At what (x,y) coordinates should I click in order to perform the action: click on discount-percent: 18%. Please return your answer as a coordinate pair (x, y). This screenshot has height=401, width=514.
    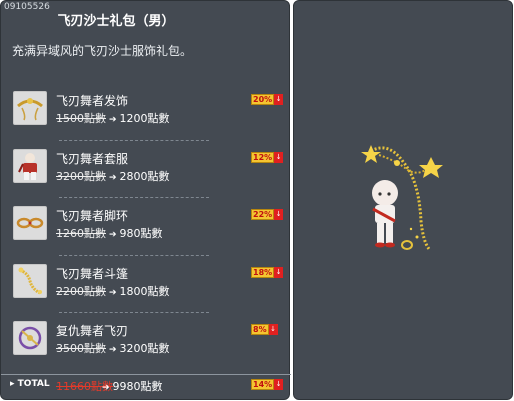
    Looking at the image, I should click on (263, 272).